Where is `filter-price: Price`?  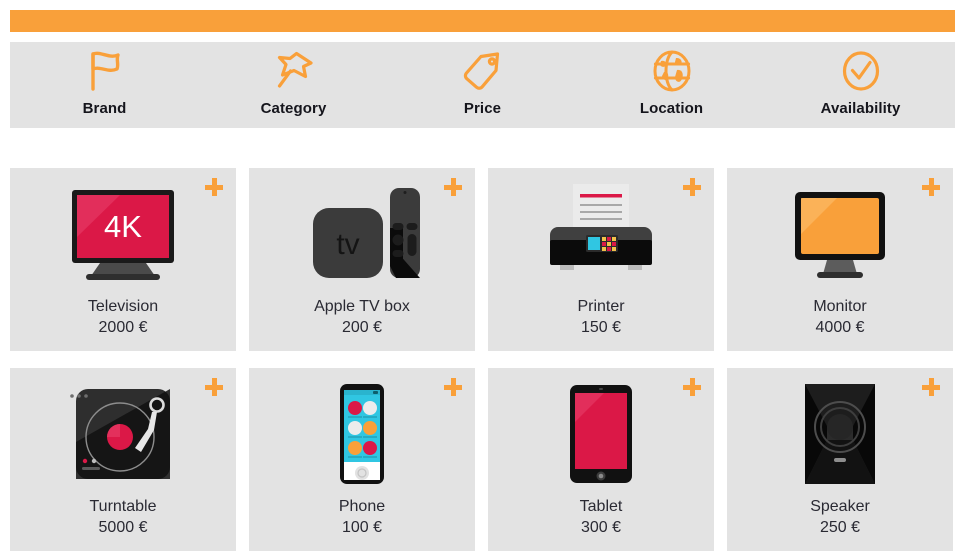
filter-price: Price is located at coordinates (482, 85).